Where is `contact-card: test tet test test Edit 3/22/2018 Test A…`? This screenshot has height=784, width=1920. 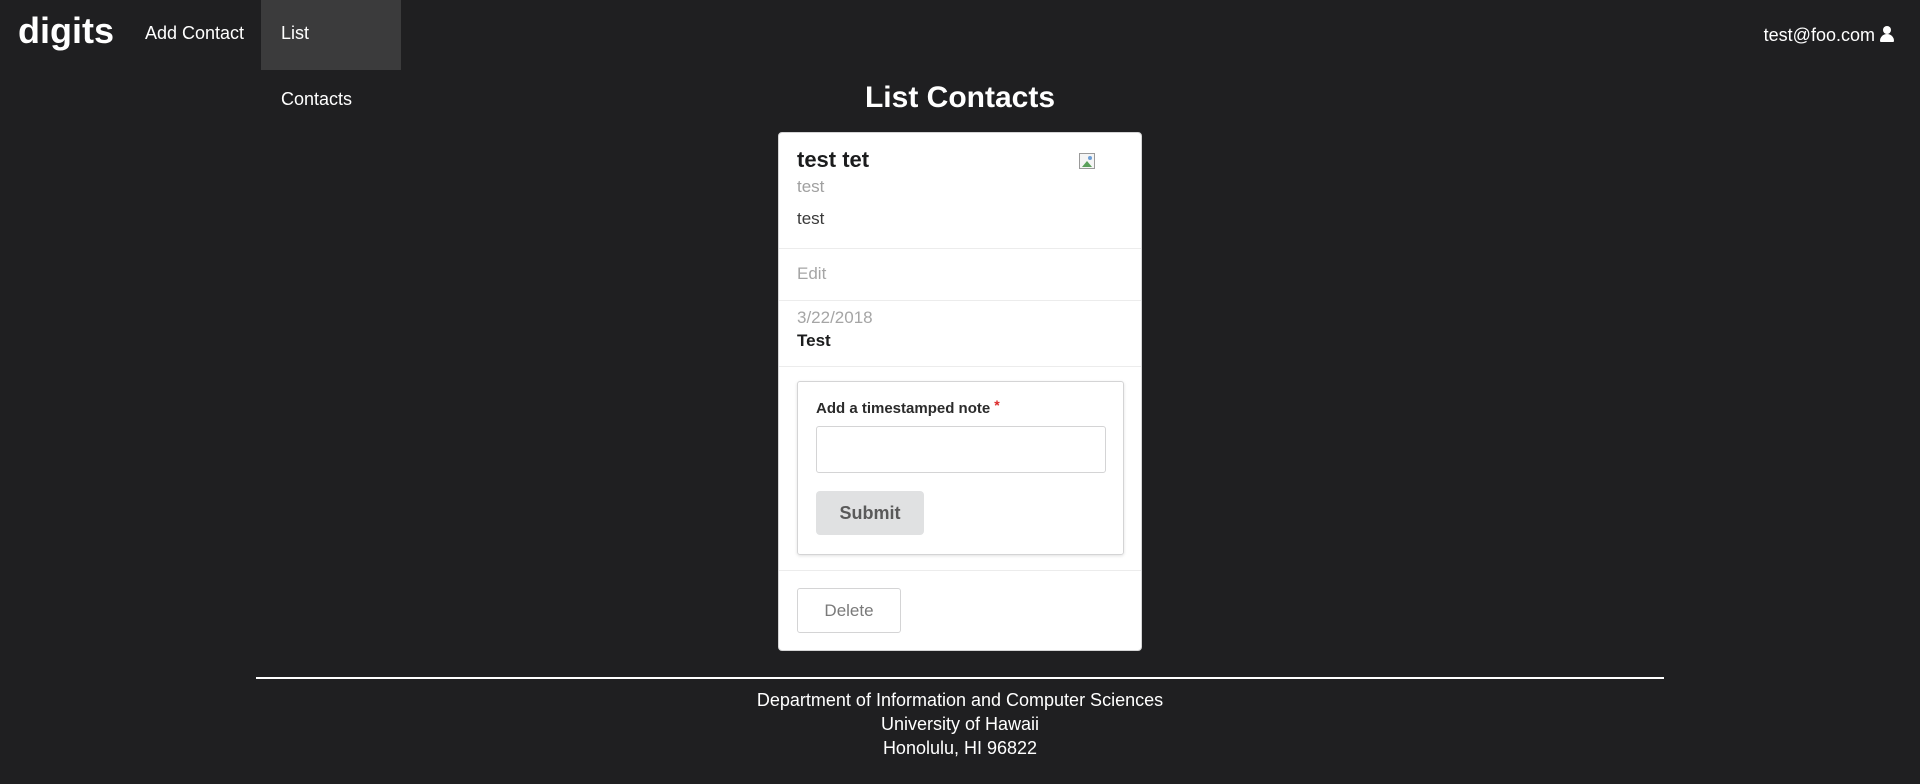
contact-card: test tet test test Edit 3/22/2018 Test A… is located at coordinates (960, 391).